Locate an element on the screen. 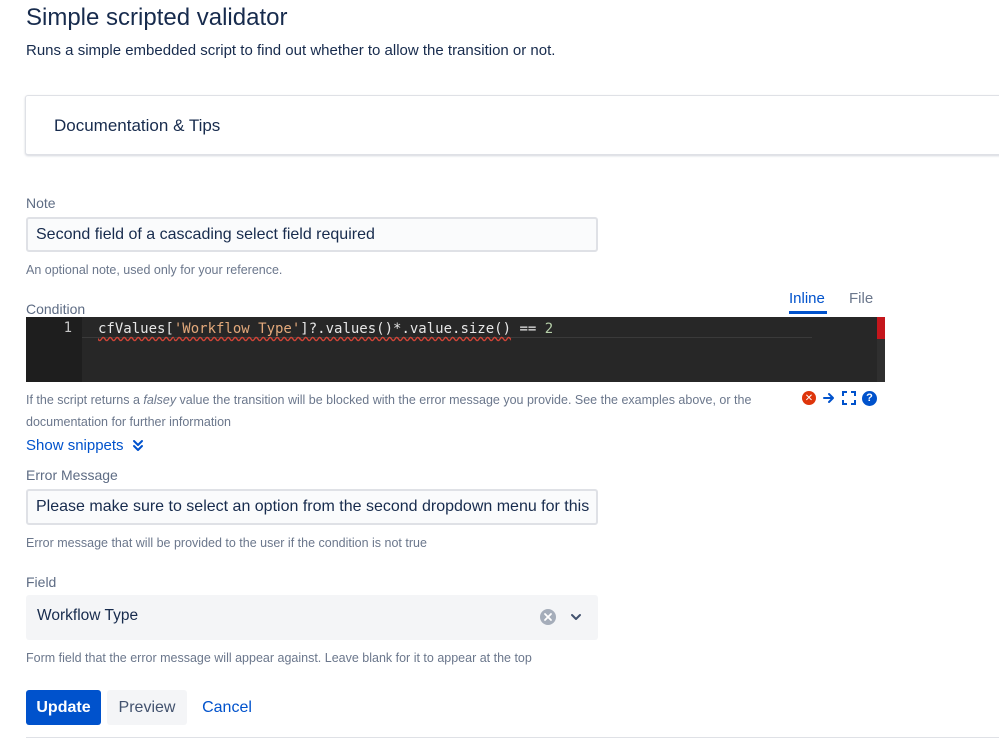  tab-file: File is located at coordinates (861, 299).